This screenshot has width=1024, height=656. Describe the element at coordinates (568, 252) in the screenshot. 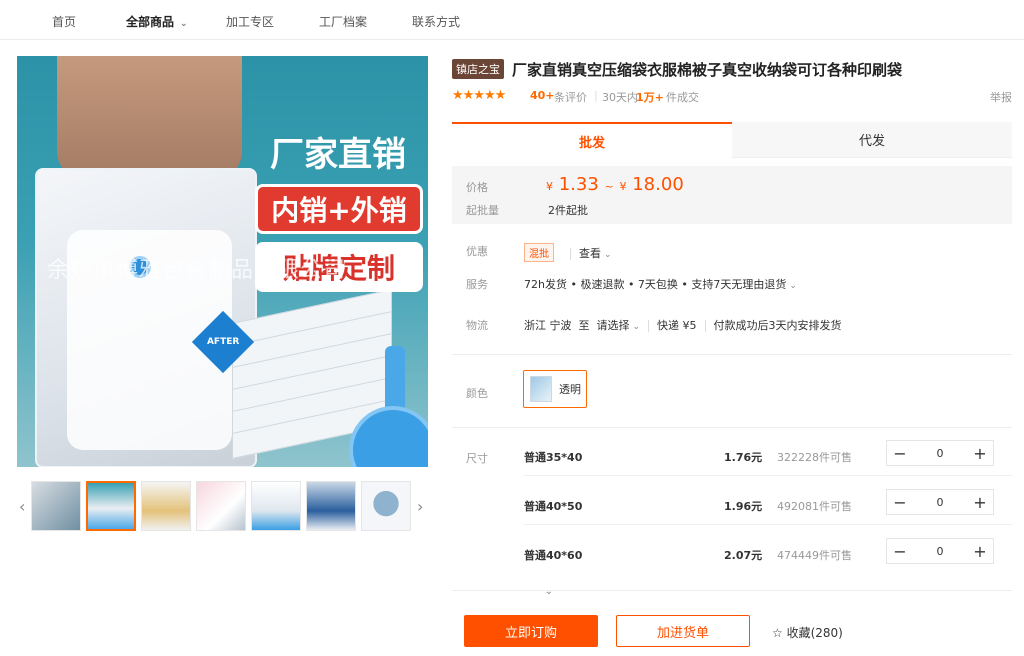

I see `promo-value: 混批 查看 ⌄` at that location.